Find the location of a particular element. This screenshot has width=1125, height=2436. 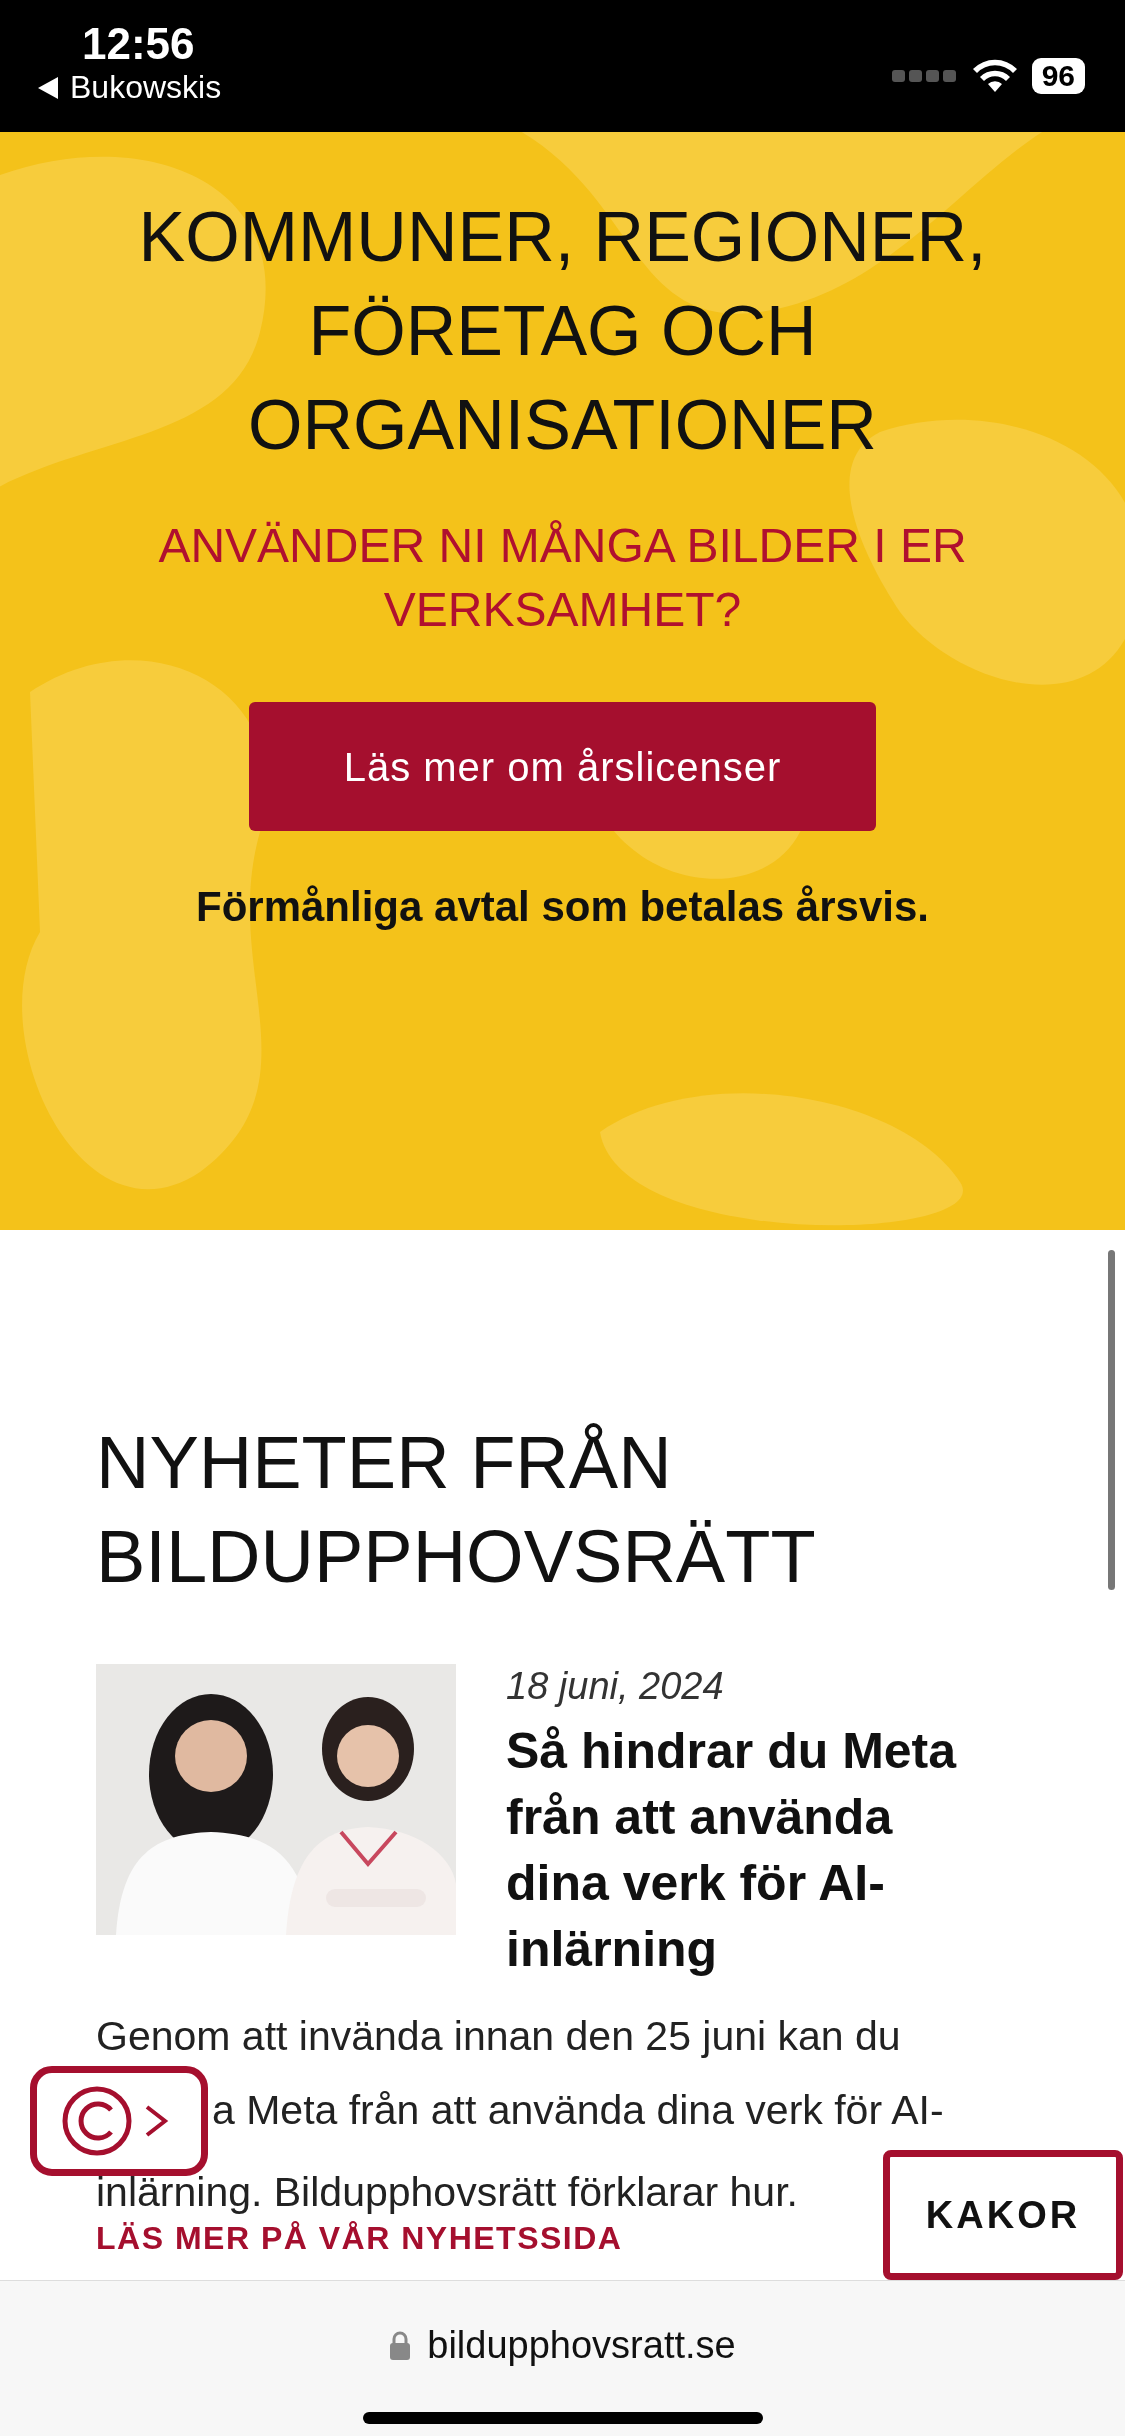

hero-note: Förmånliga avtal som betalas årsvis. is located at coordinates (562, 907).